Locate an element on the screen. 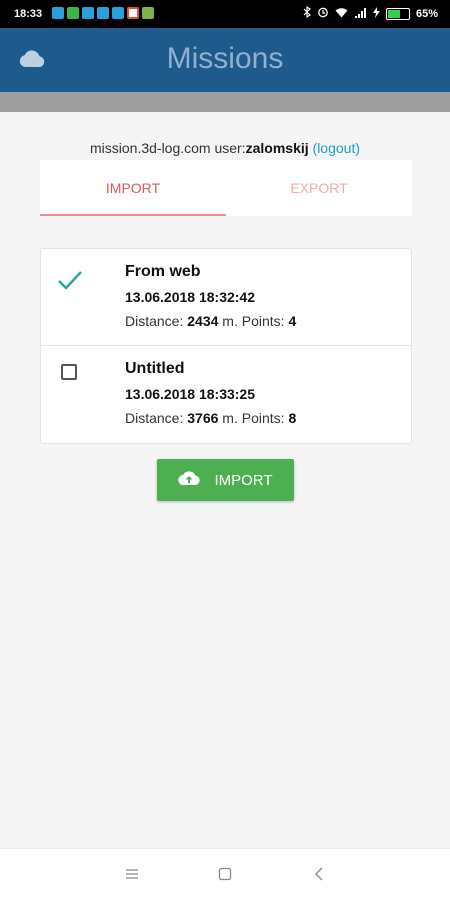  account-username: zalomskij is located at coordinates (277, 148).